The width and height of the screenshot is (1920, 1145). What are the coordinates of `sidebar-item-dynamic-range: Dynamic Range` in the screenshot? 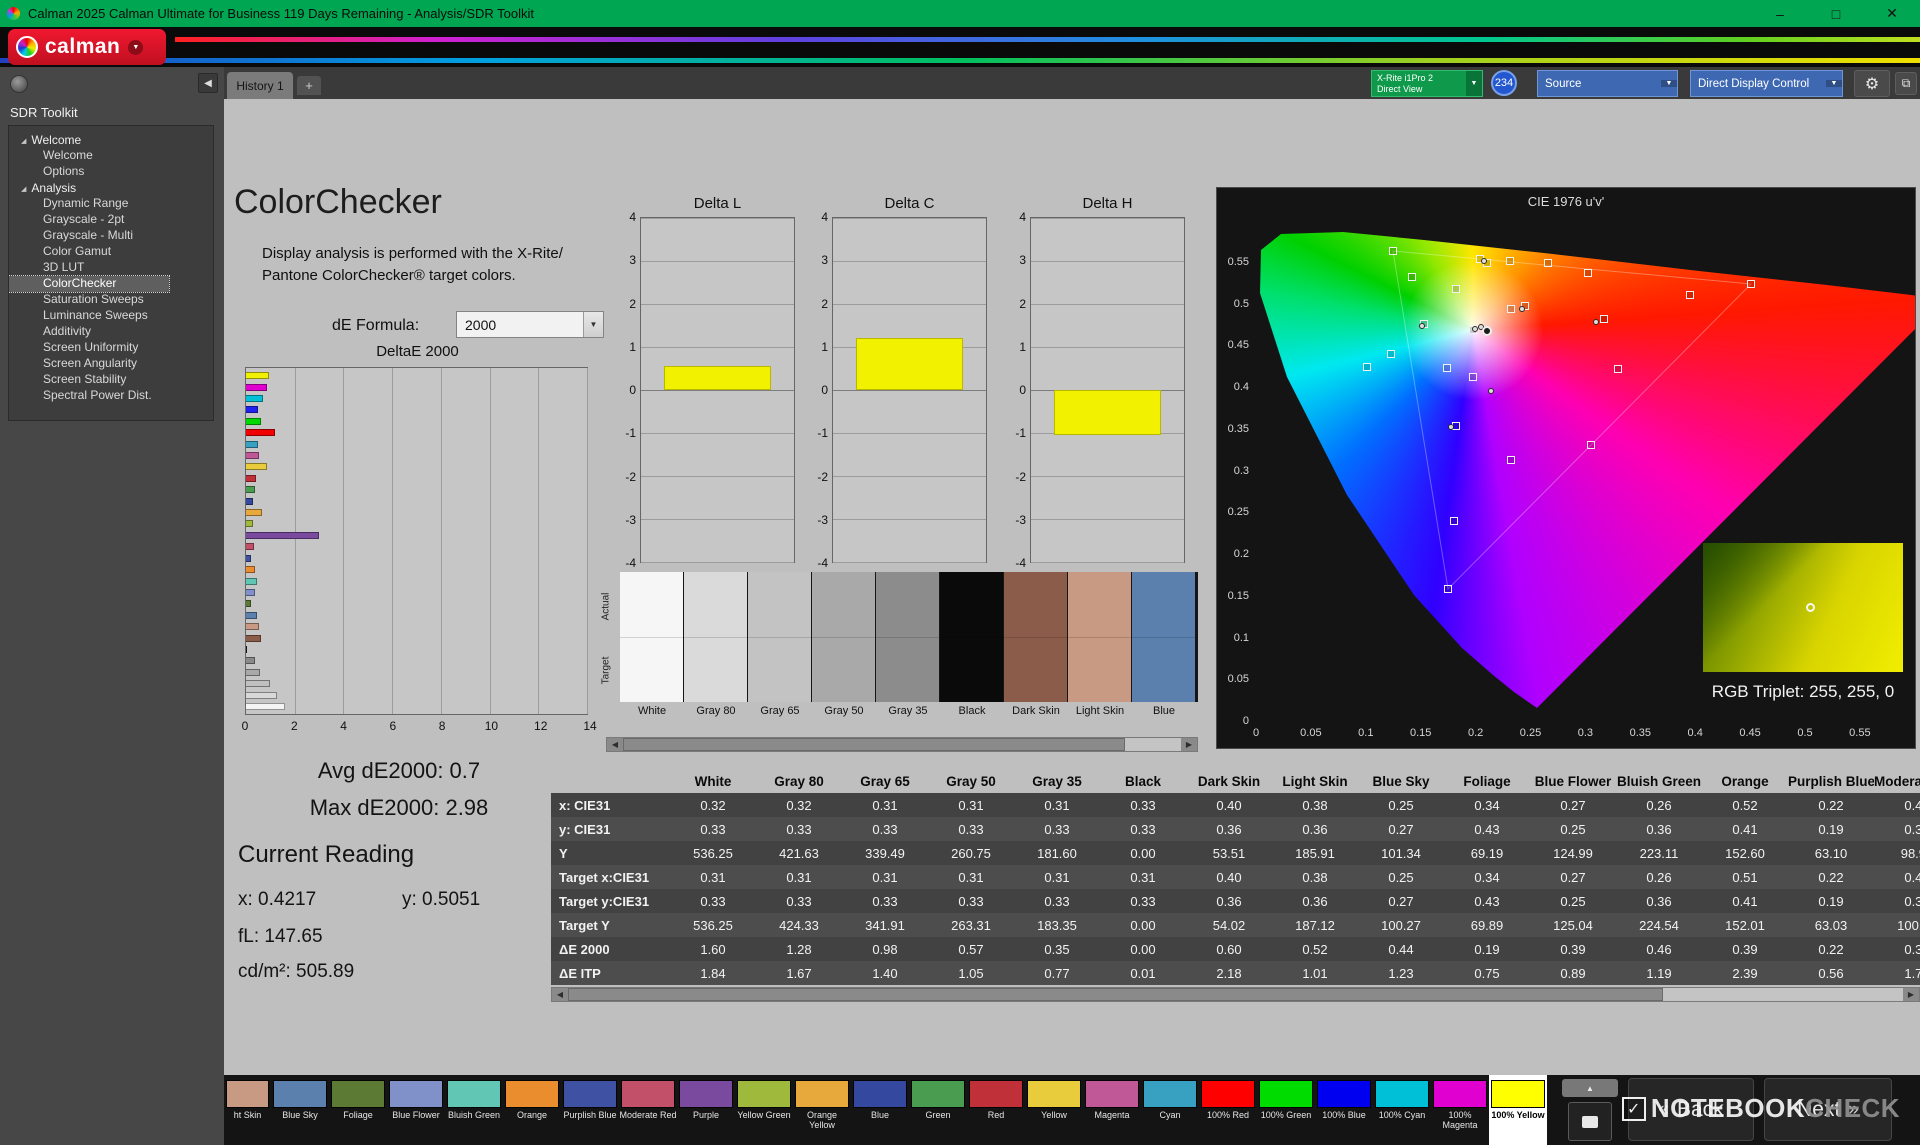 It's located at (111, 204).